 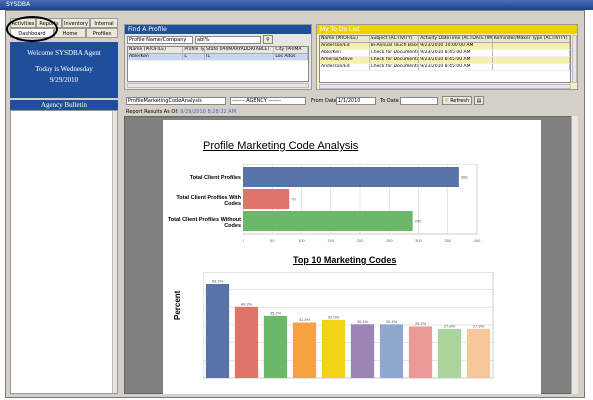 I want to click on bulletin-scrollbar, so click(x=114, y=252).